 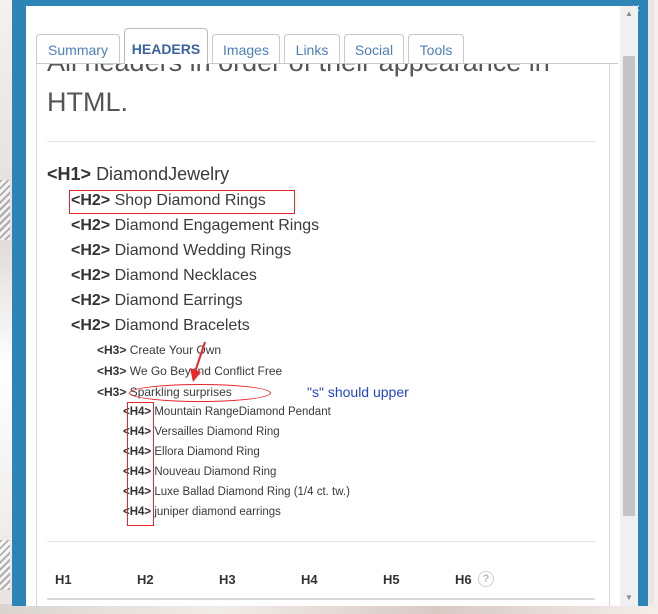 I want to click on header-h2-row: <H2> Diamond Bracelets, so click(x=160, y=326).